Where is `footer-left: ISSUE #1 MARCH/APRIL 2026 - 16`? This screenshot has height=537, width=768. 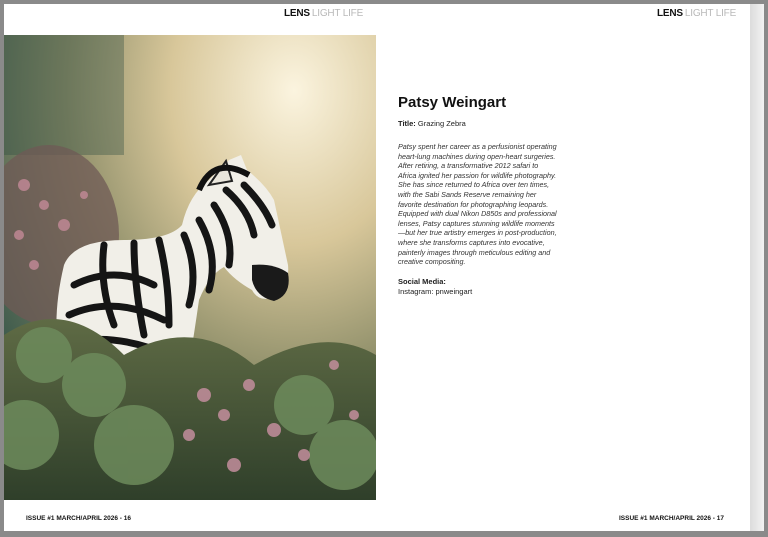 footer-left: ISSUE #1 MARCH/APRIL 2026 - 16 is located at coordinates (78, 518).